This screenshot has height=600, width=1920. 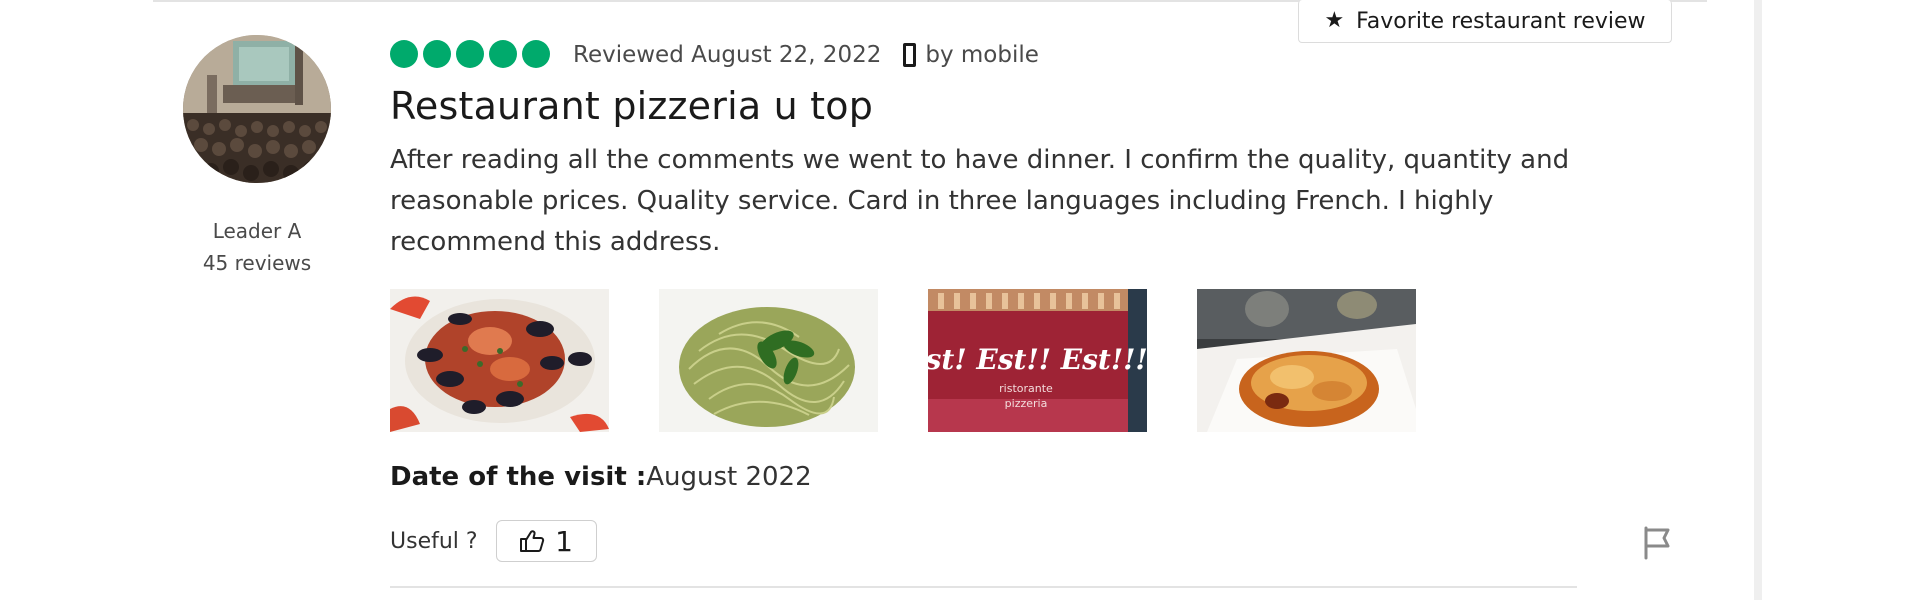 What do you see at coordinates (564, 541) in the screenshot?
I see `helpful-vote-count: 1` at bounding box center [564, 541].